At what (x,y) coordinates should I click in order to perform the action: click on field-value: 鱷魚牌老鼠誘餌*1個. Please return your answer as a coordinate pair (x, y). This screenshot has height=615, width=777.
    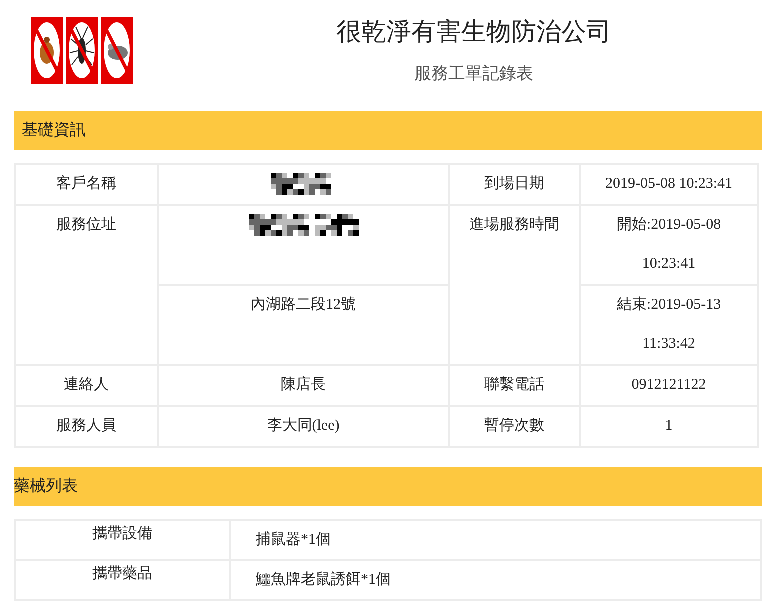
    Looking at the image, I should click on (323, 580).